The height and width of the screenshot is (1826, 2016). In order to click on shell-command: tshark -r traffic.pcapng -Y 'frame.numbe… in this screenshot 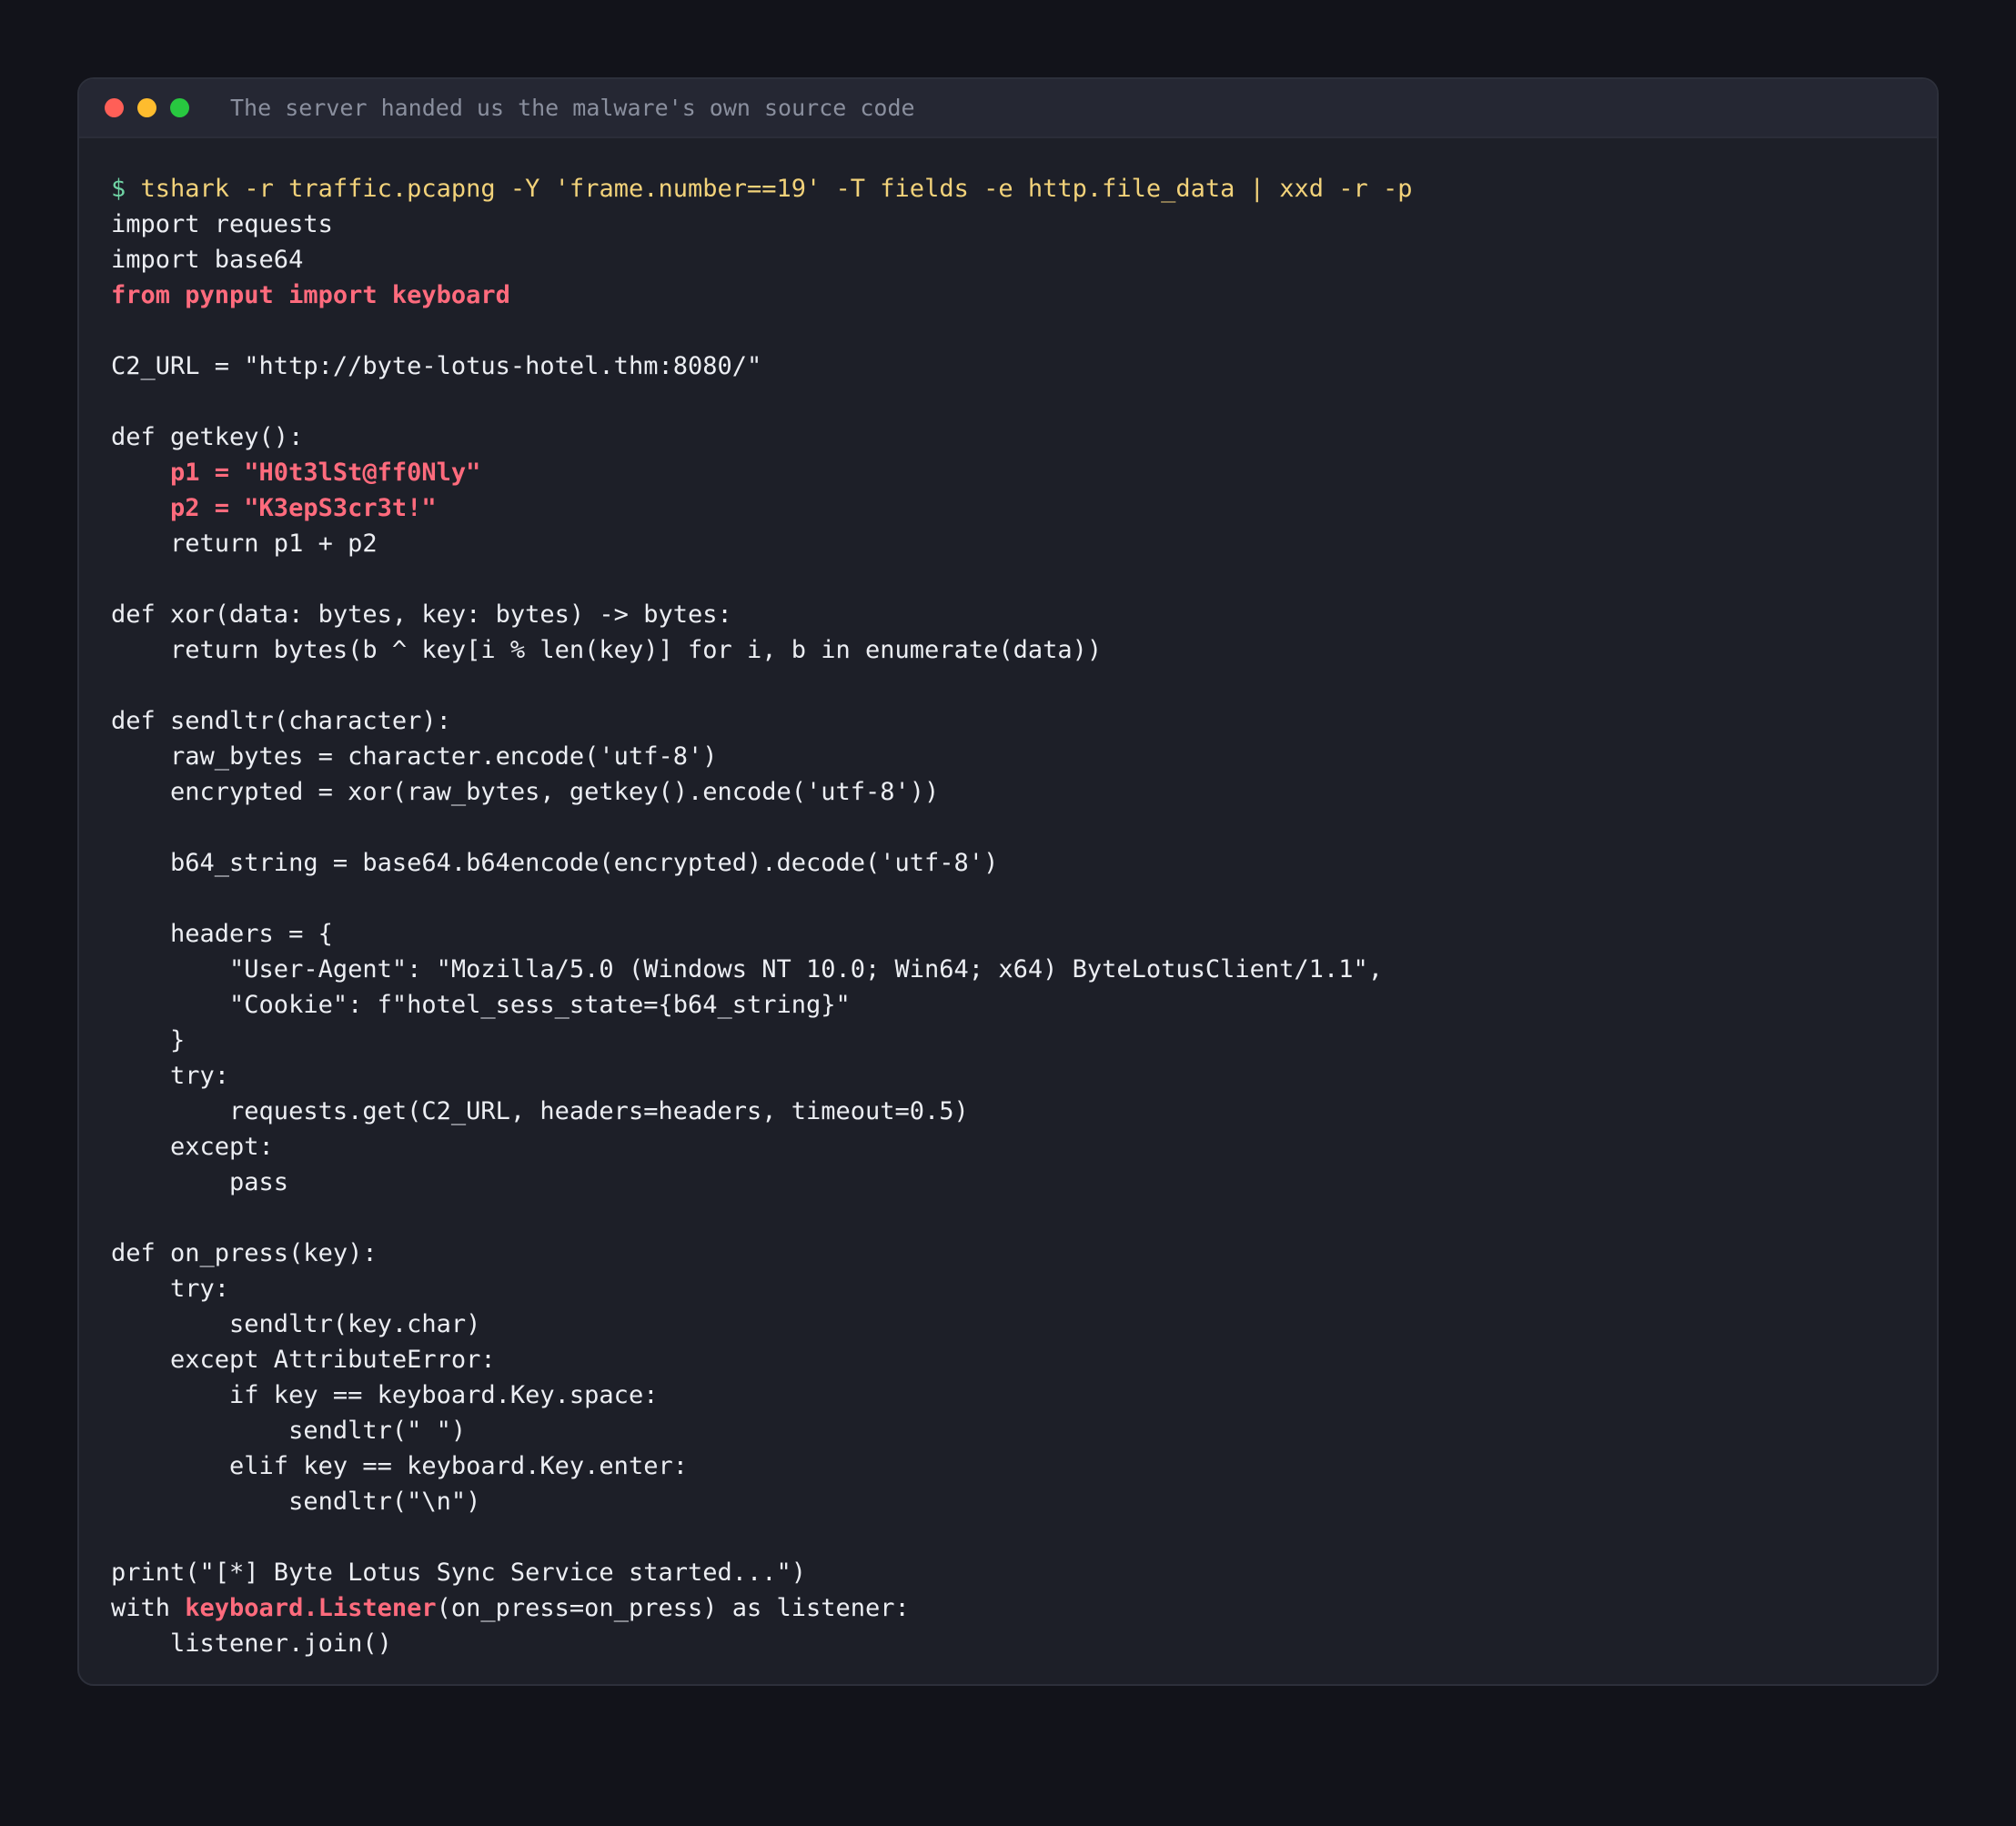, I will do `click(777, 189)`.